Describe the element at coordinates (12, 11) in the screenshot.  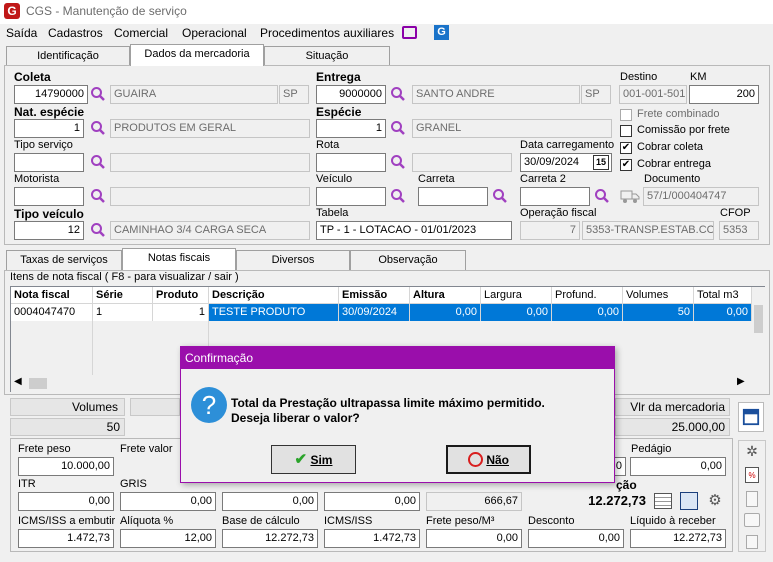
I see `app-logo-icon: G` at that location.